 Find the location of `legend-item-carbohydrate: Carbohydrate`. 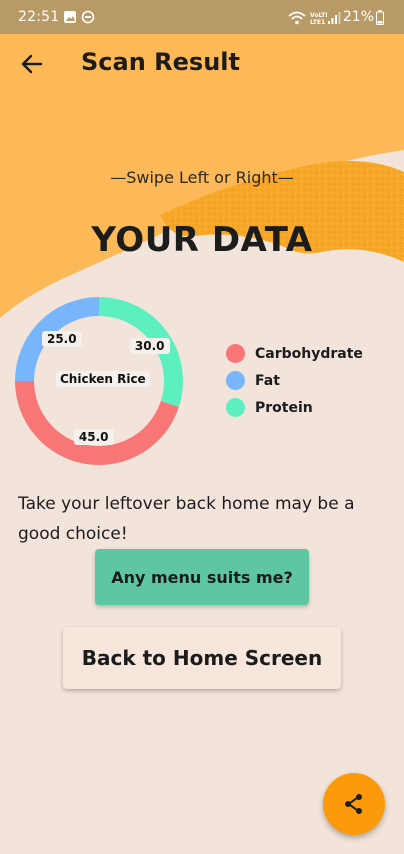

legend-item-carbohydrate: Carbohydrate is located at coordinates (294, 353).